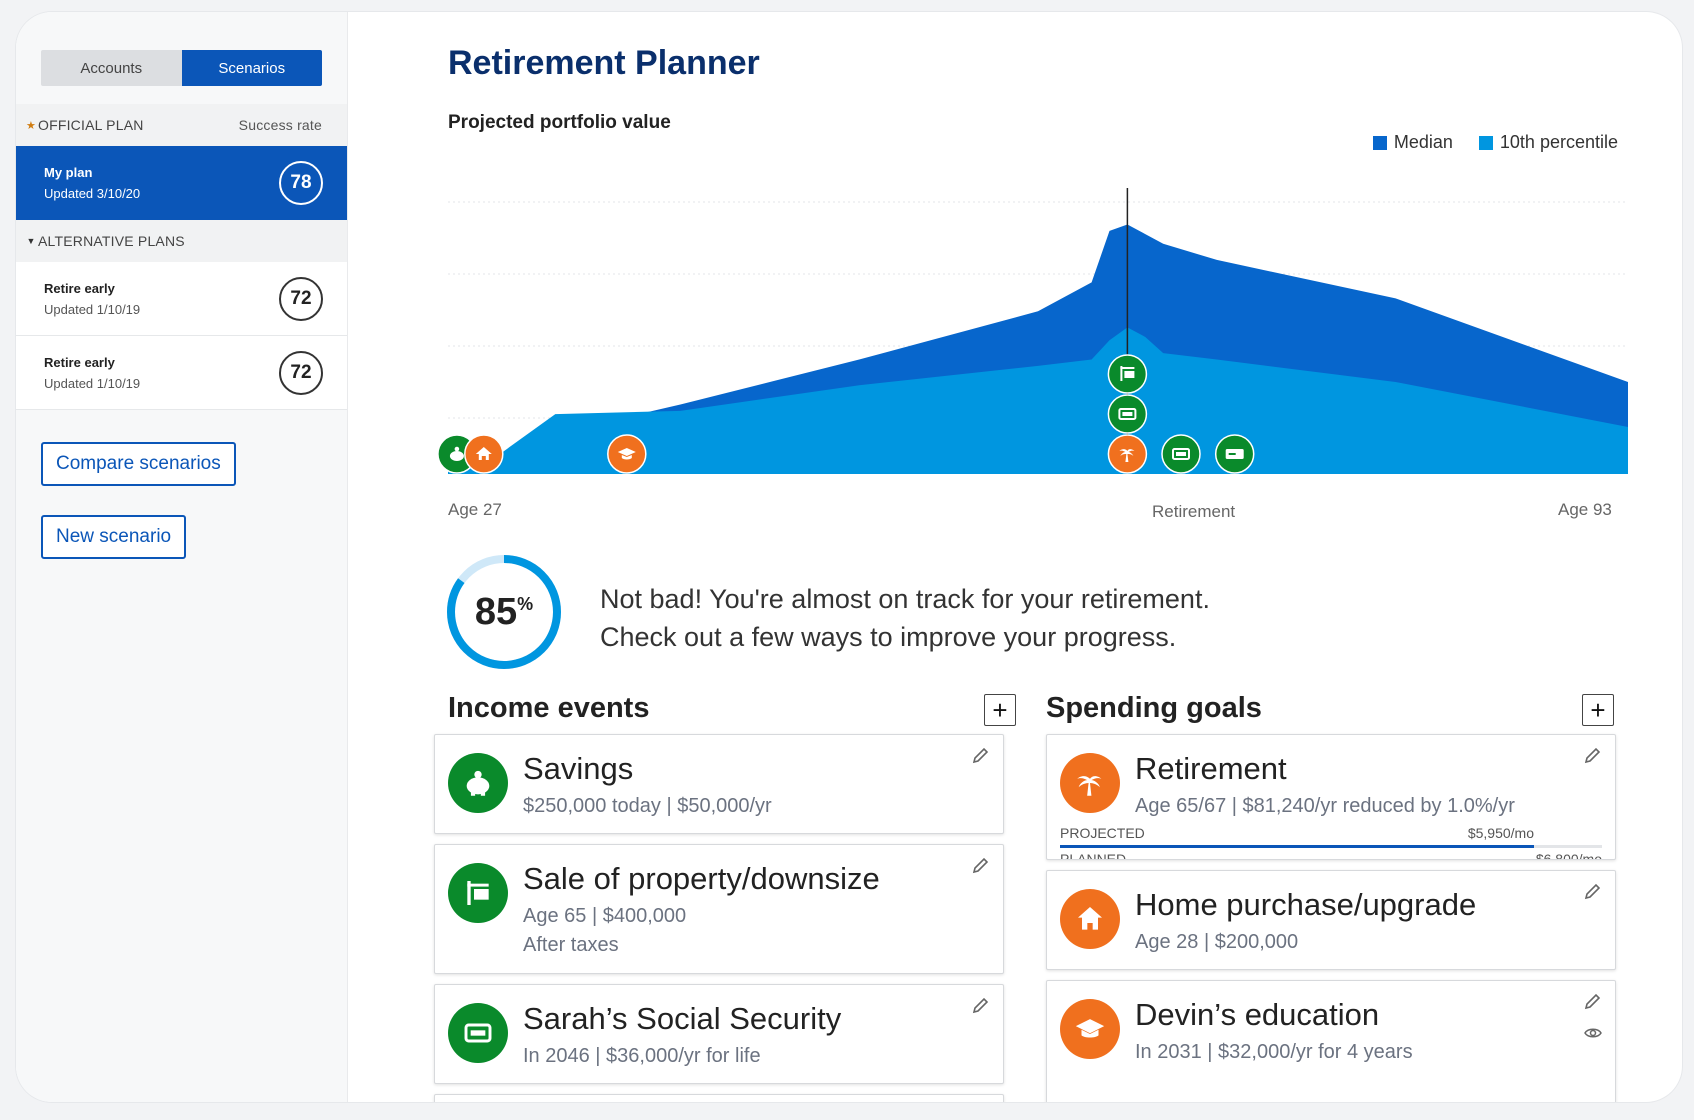 The image size is (1694, 1120). I want to click on axis-label-end: Age 93, so click(1585, 509).